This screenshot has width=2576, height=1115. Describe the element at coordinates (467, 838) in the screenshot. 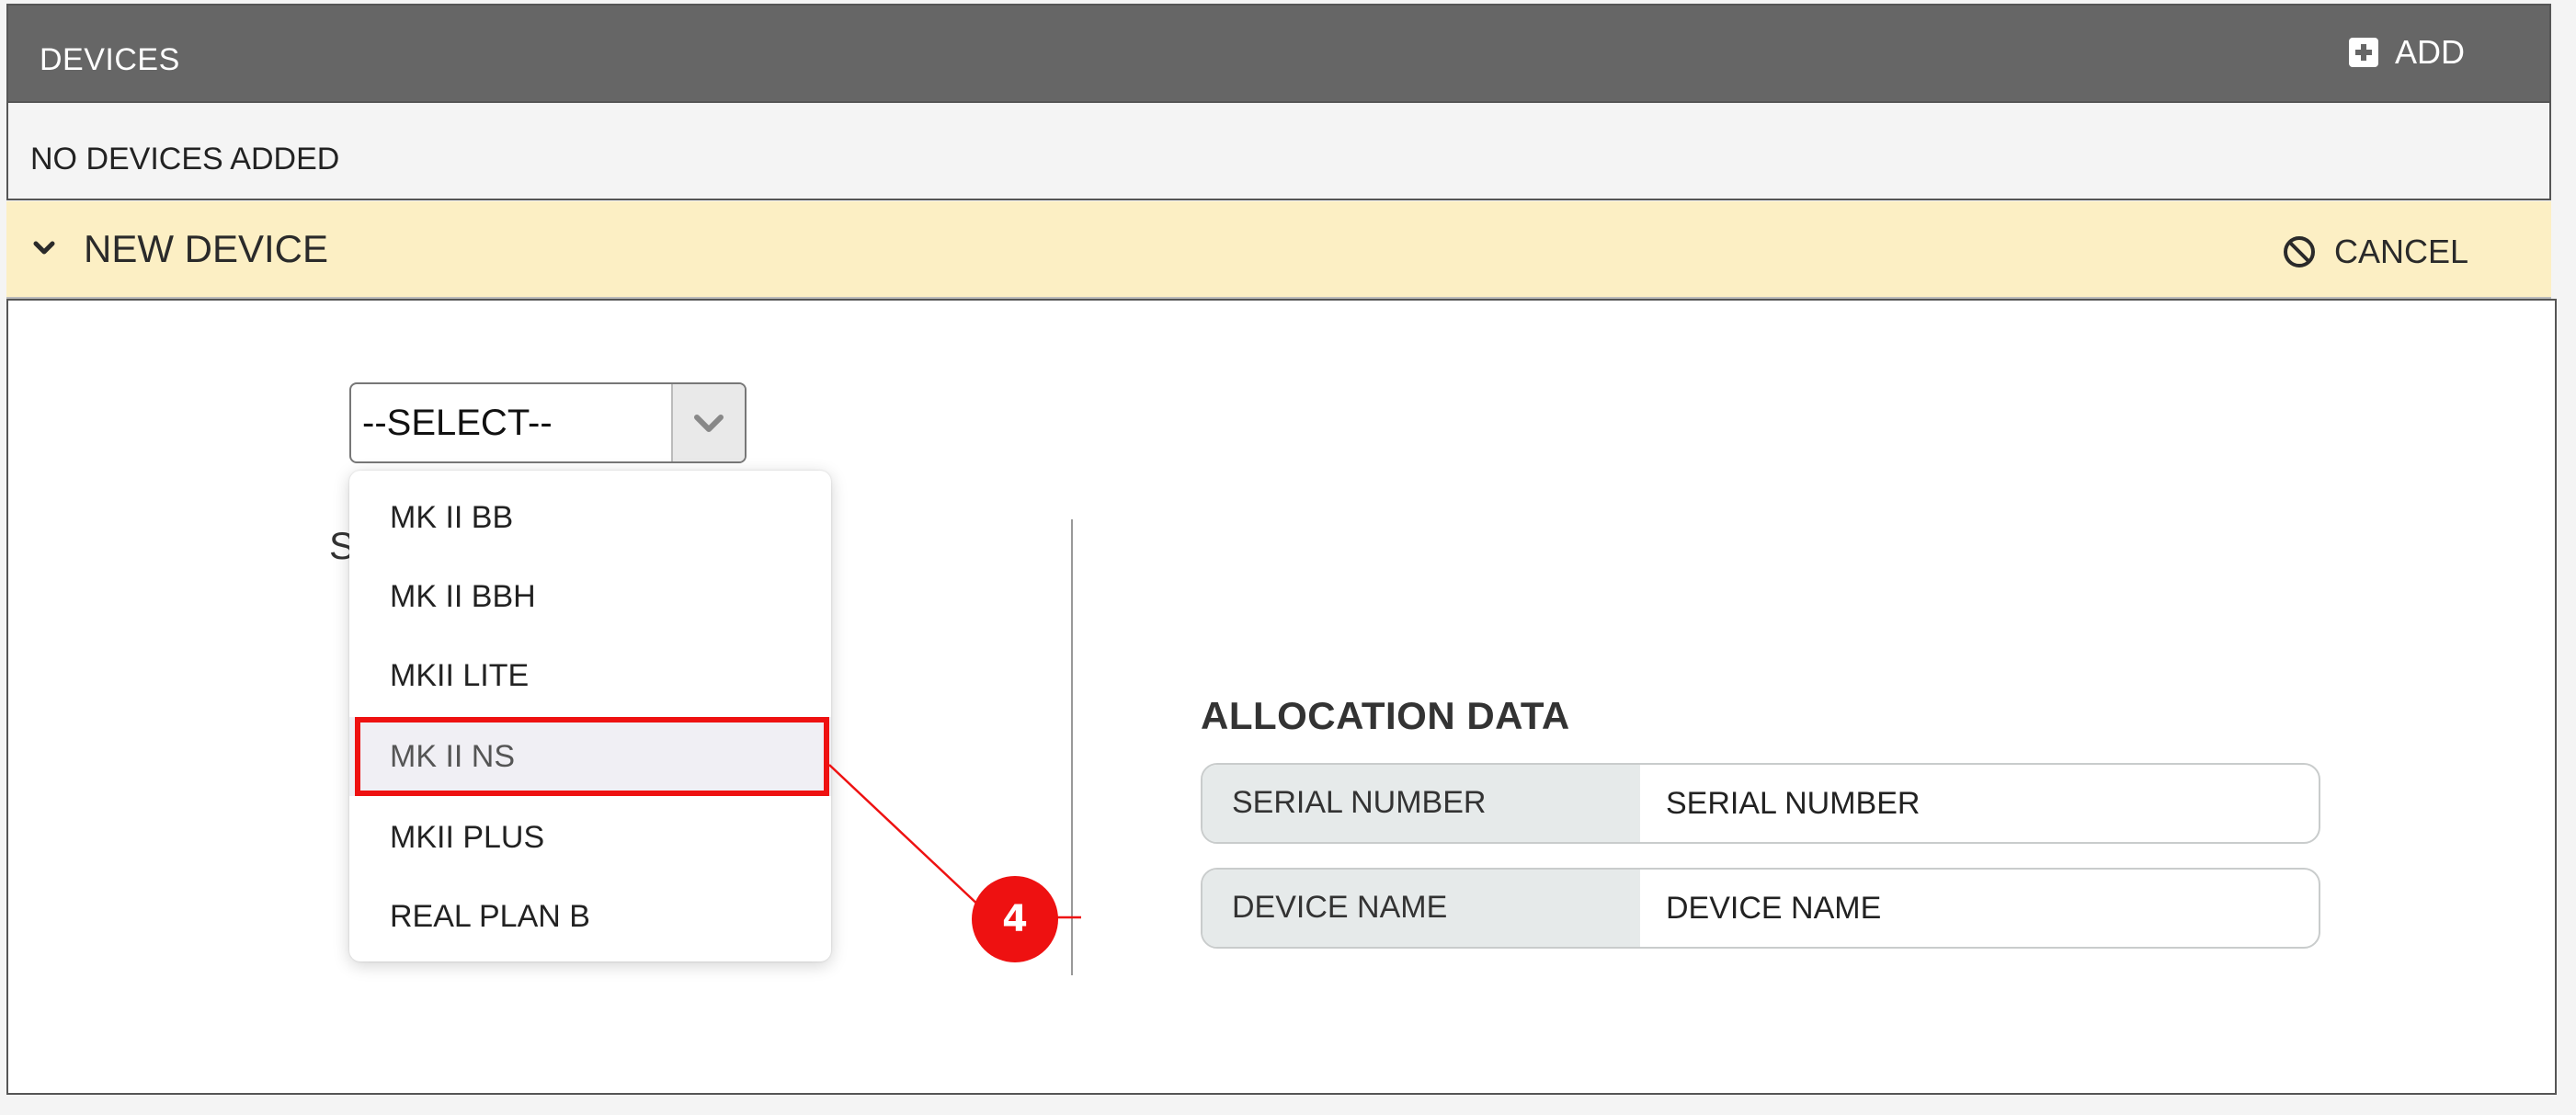

I see `option-label: MKII PLUS` at that location.